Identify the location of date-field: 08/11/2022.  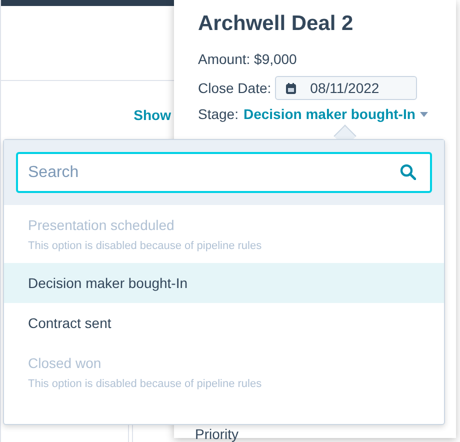
(346, 88).